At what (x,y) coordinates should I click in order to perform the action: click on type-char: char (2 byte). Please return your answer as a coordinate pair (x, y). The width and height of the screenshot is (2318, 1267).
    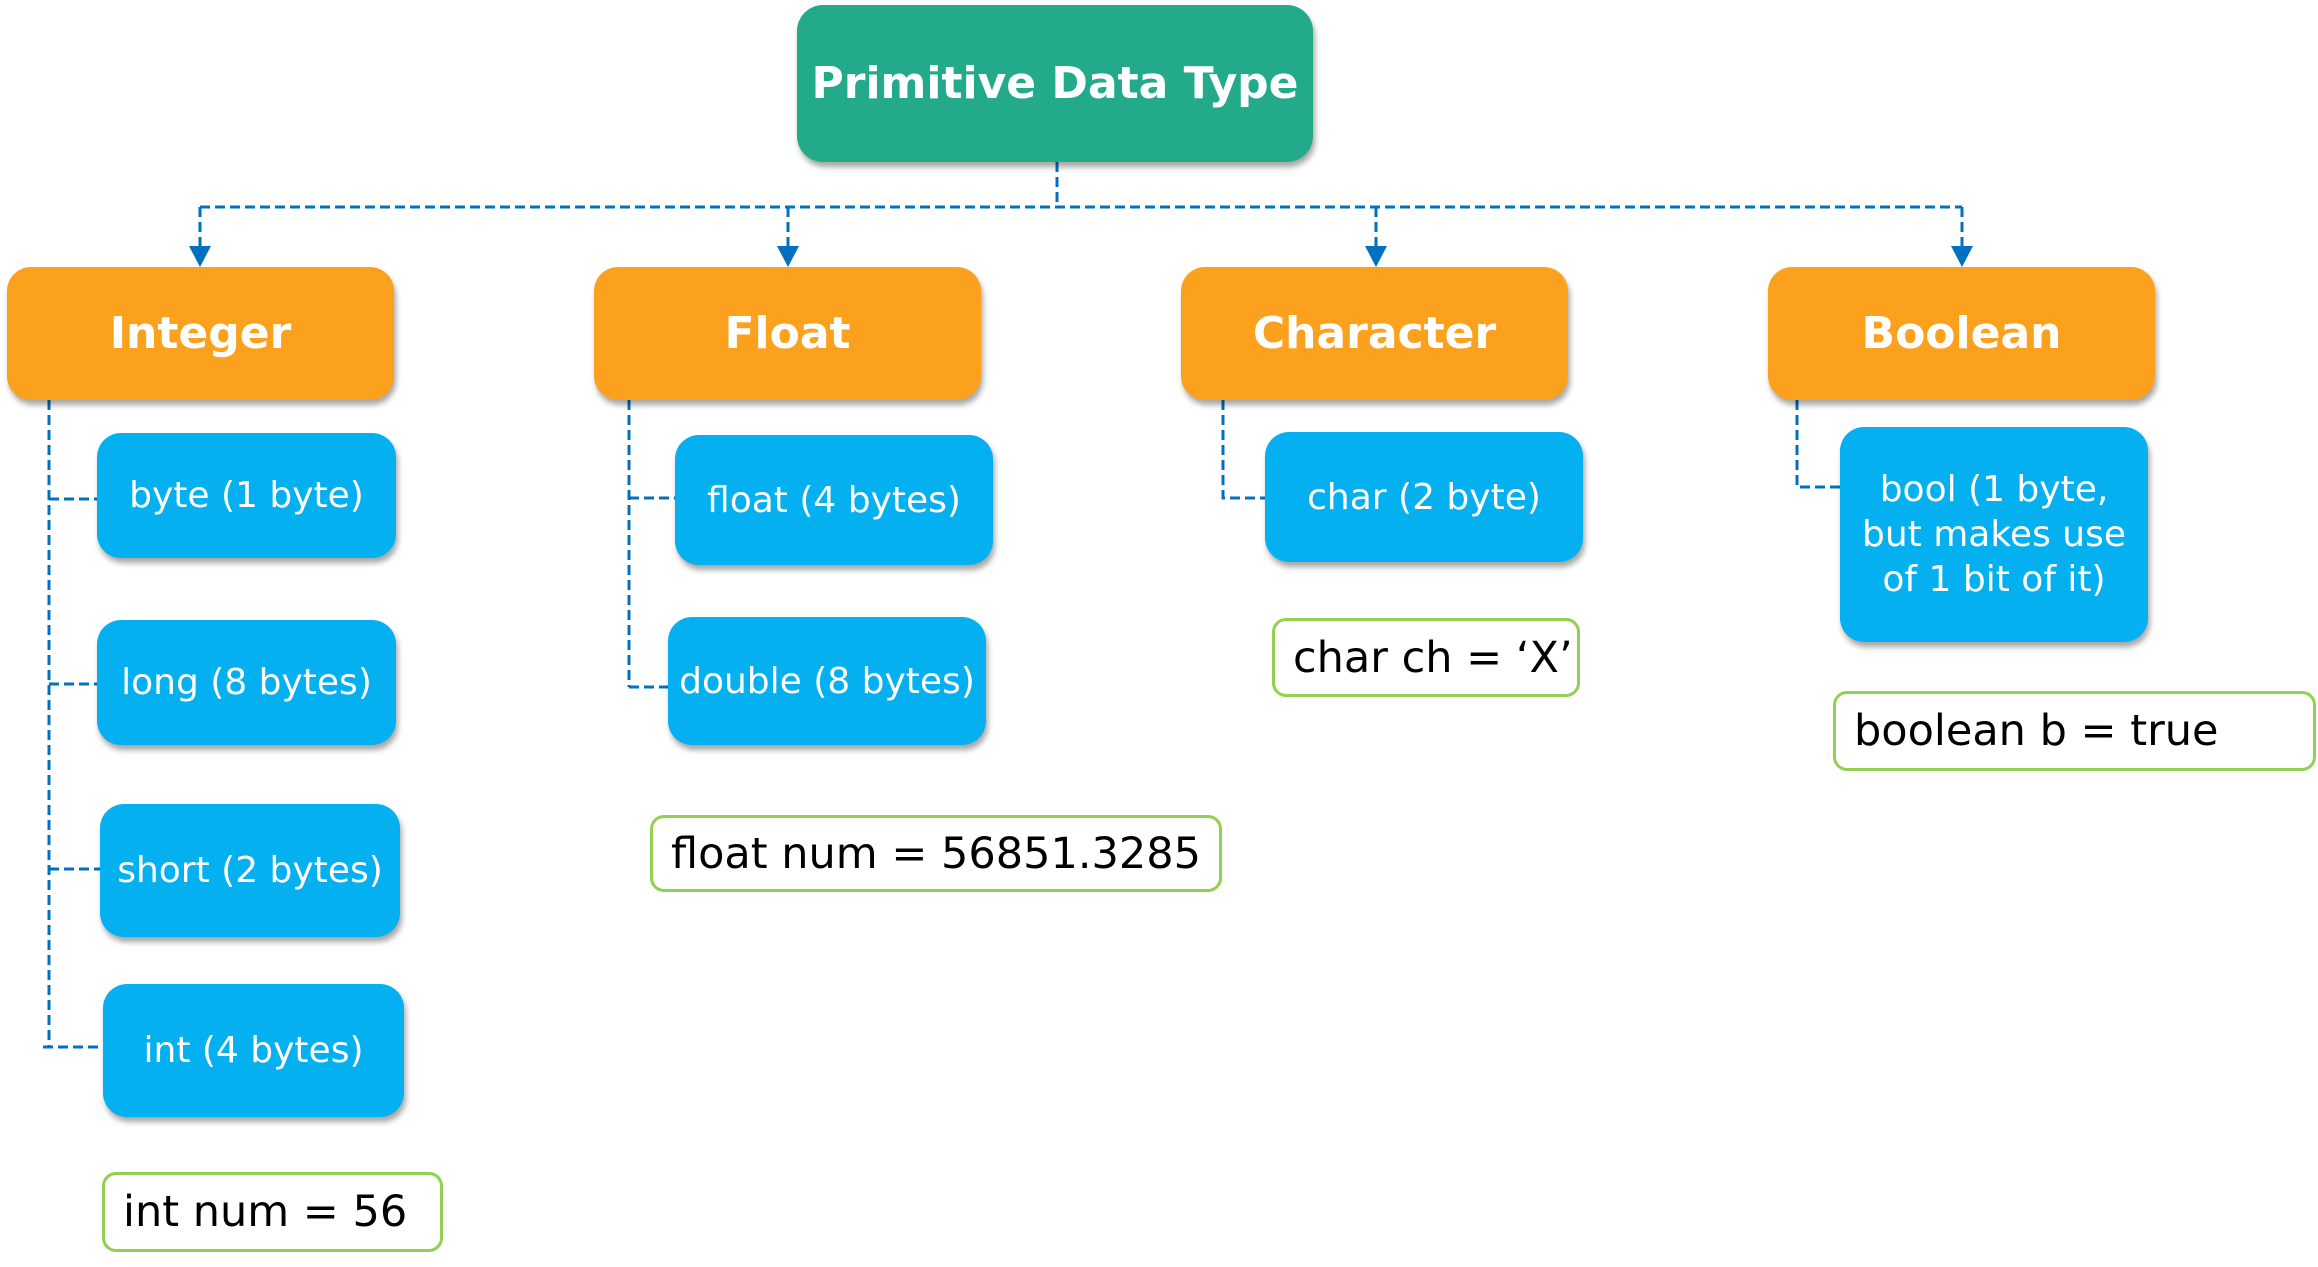
    Looking at the image, I should click on (1424, 497).